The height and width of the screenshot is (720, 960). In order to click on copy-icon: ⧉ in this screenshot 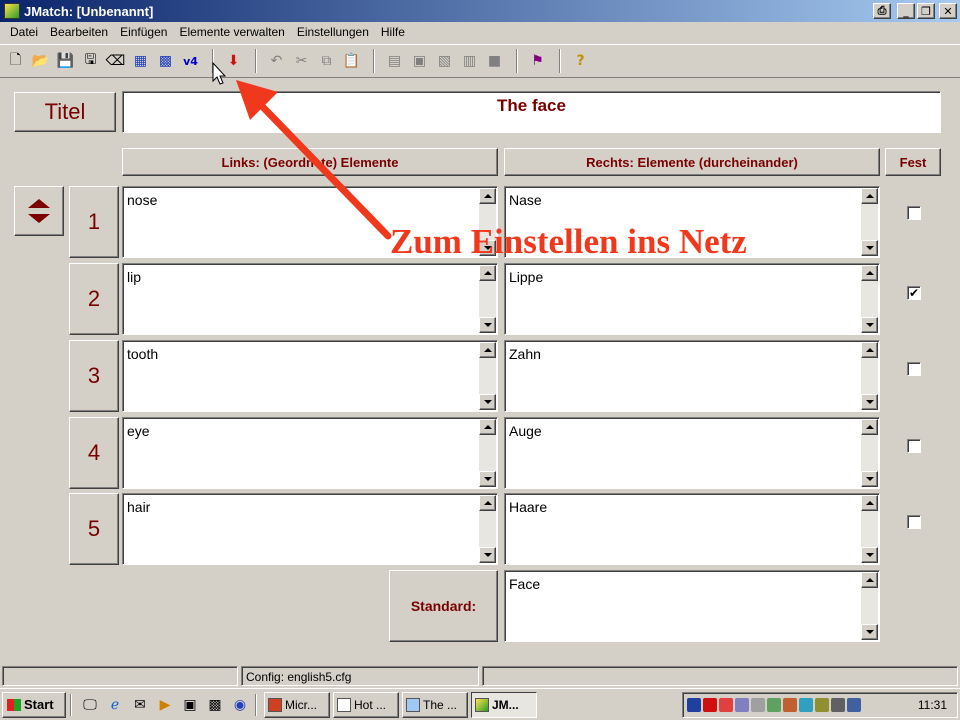, I will do `click(326, 61)`.